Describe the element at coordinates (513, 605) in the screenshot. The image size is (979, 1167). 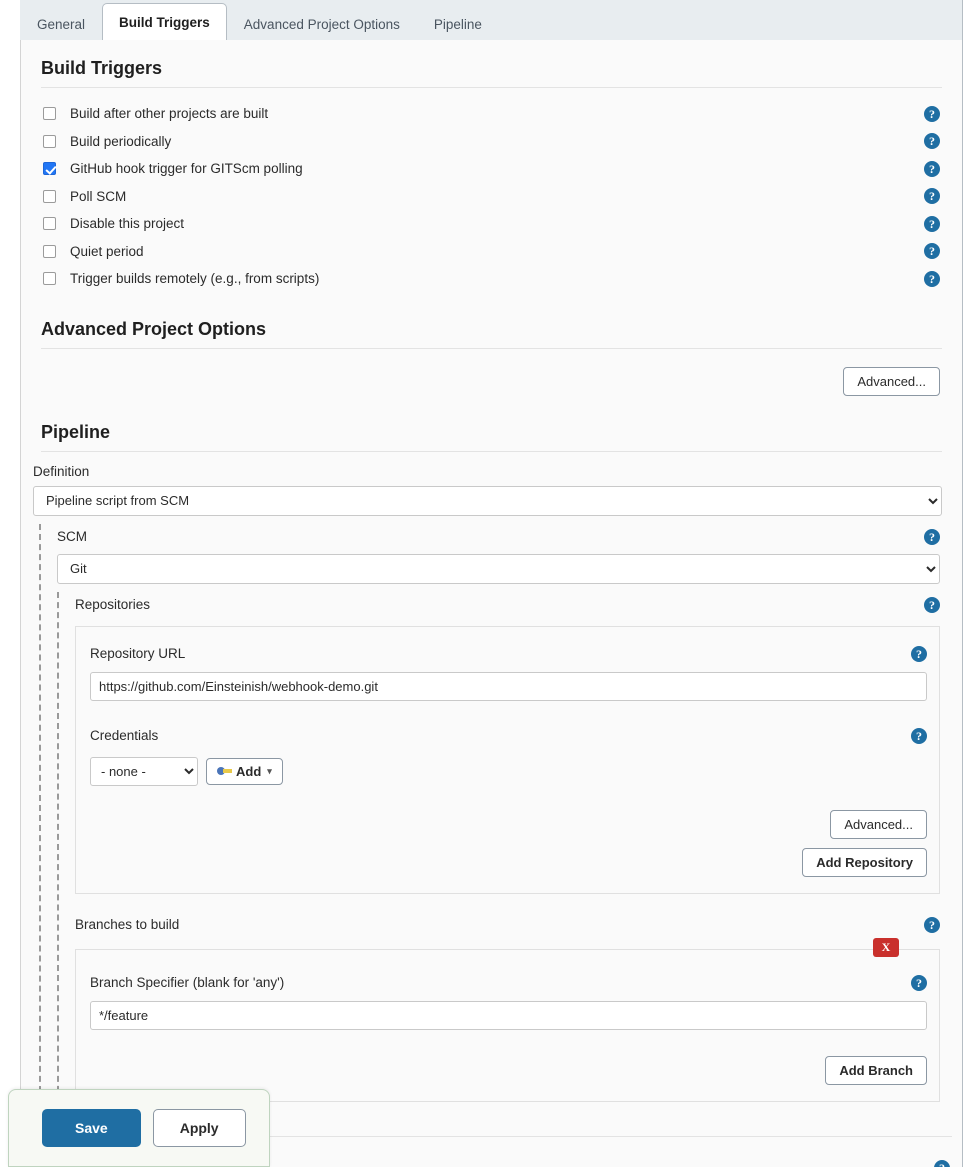
I see `repositories-header: Repositories ?` at that location.